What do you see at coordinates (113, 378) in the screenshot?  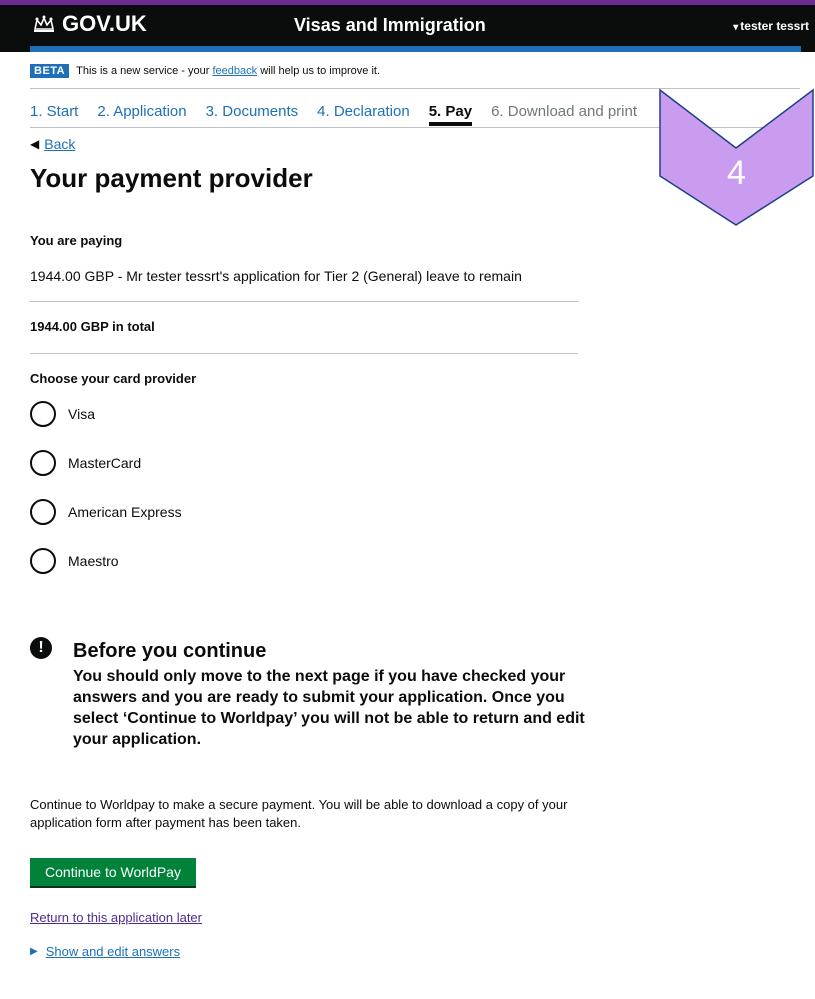 I see `card-provider-heading: Choose your card provider` at bounding box center [113, 378].